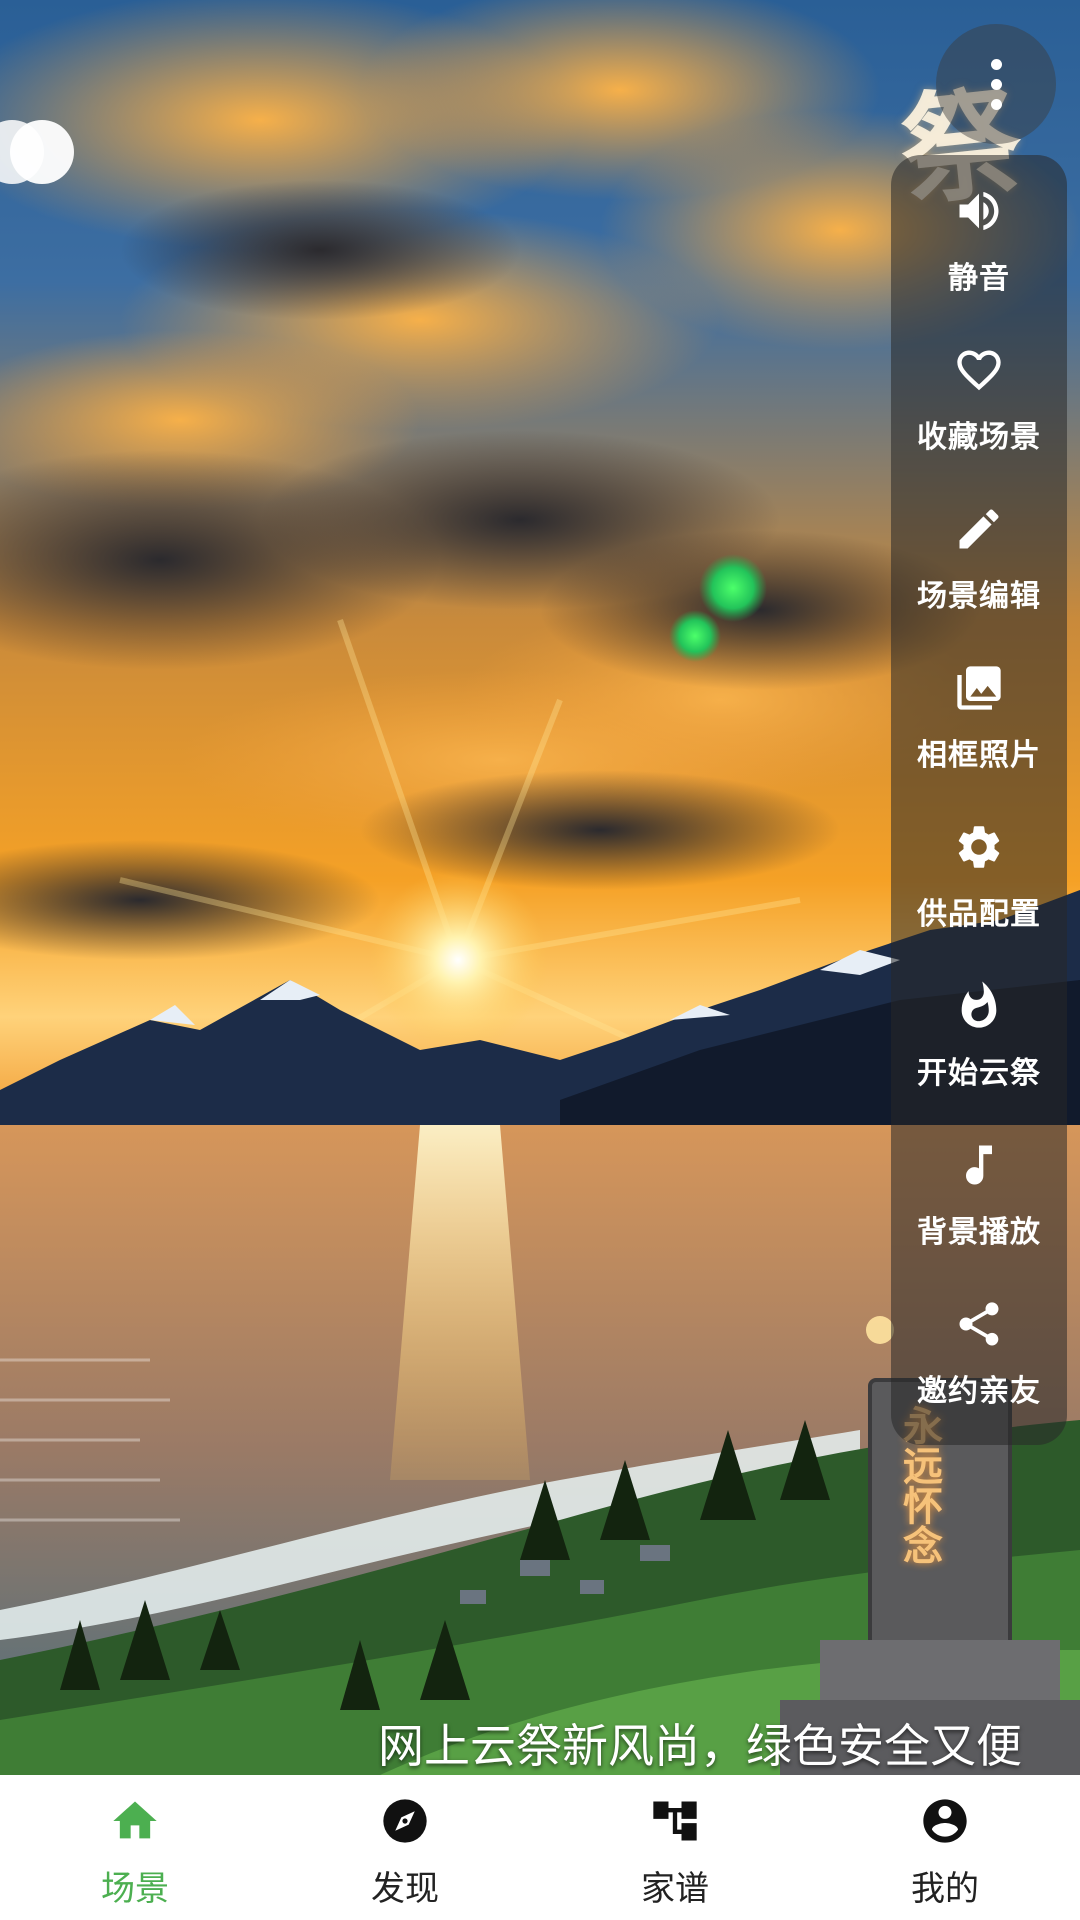  Describe the element at coordinates (979, 688) in the screenshot. I see `image-icon` at that location.